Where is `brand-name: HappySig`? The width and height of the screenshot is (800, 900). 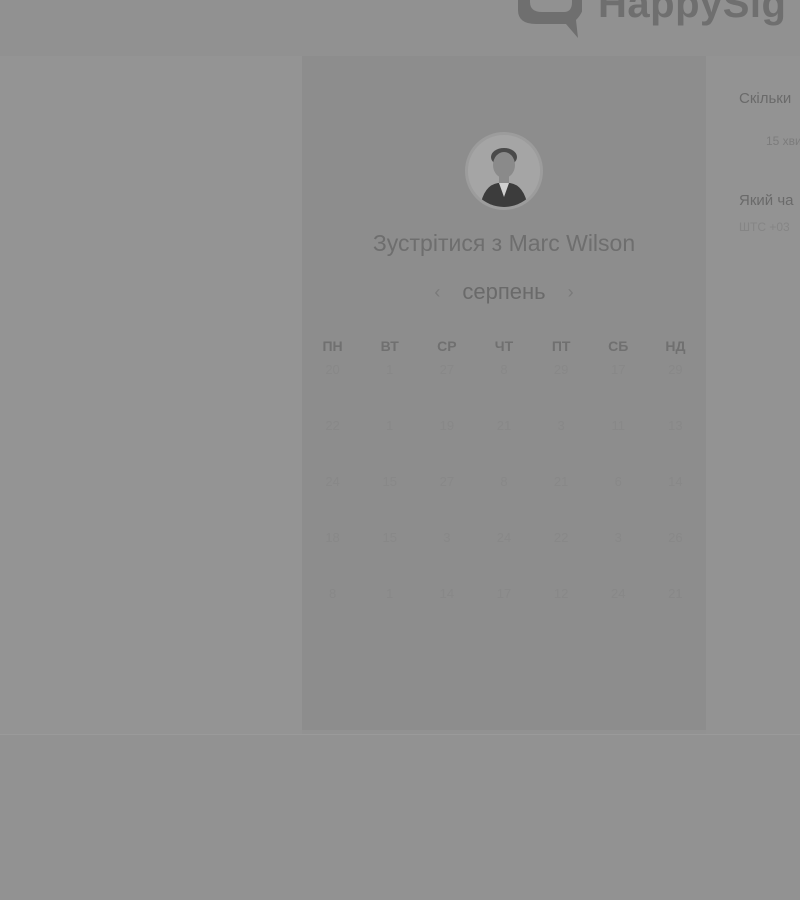
brand-name: HappySig is located at coordinates (692, 13).